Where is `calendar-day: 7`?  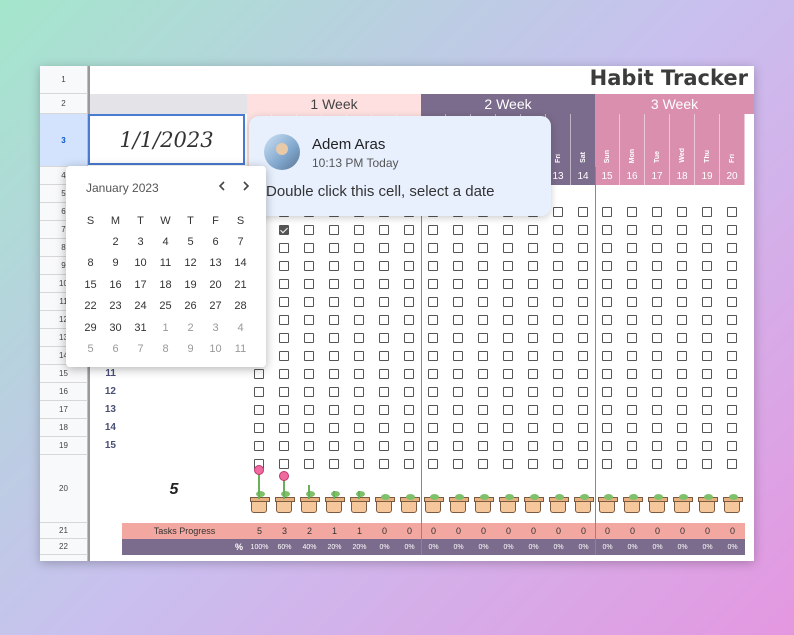
calendar-day: 7 is located at coordinates (240, 241).